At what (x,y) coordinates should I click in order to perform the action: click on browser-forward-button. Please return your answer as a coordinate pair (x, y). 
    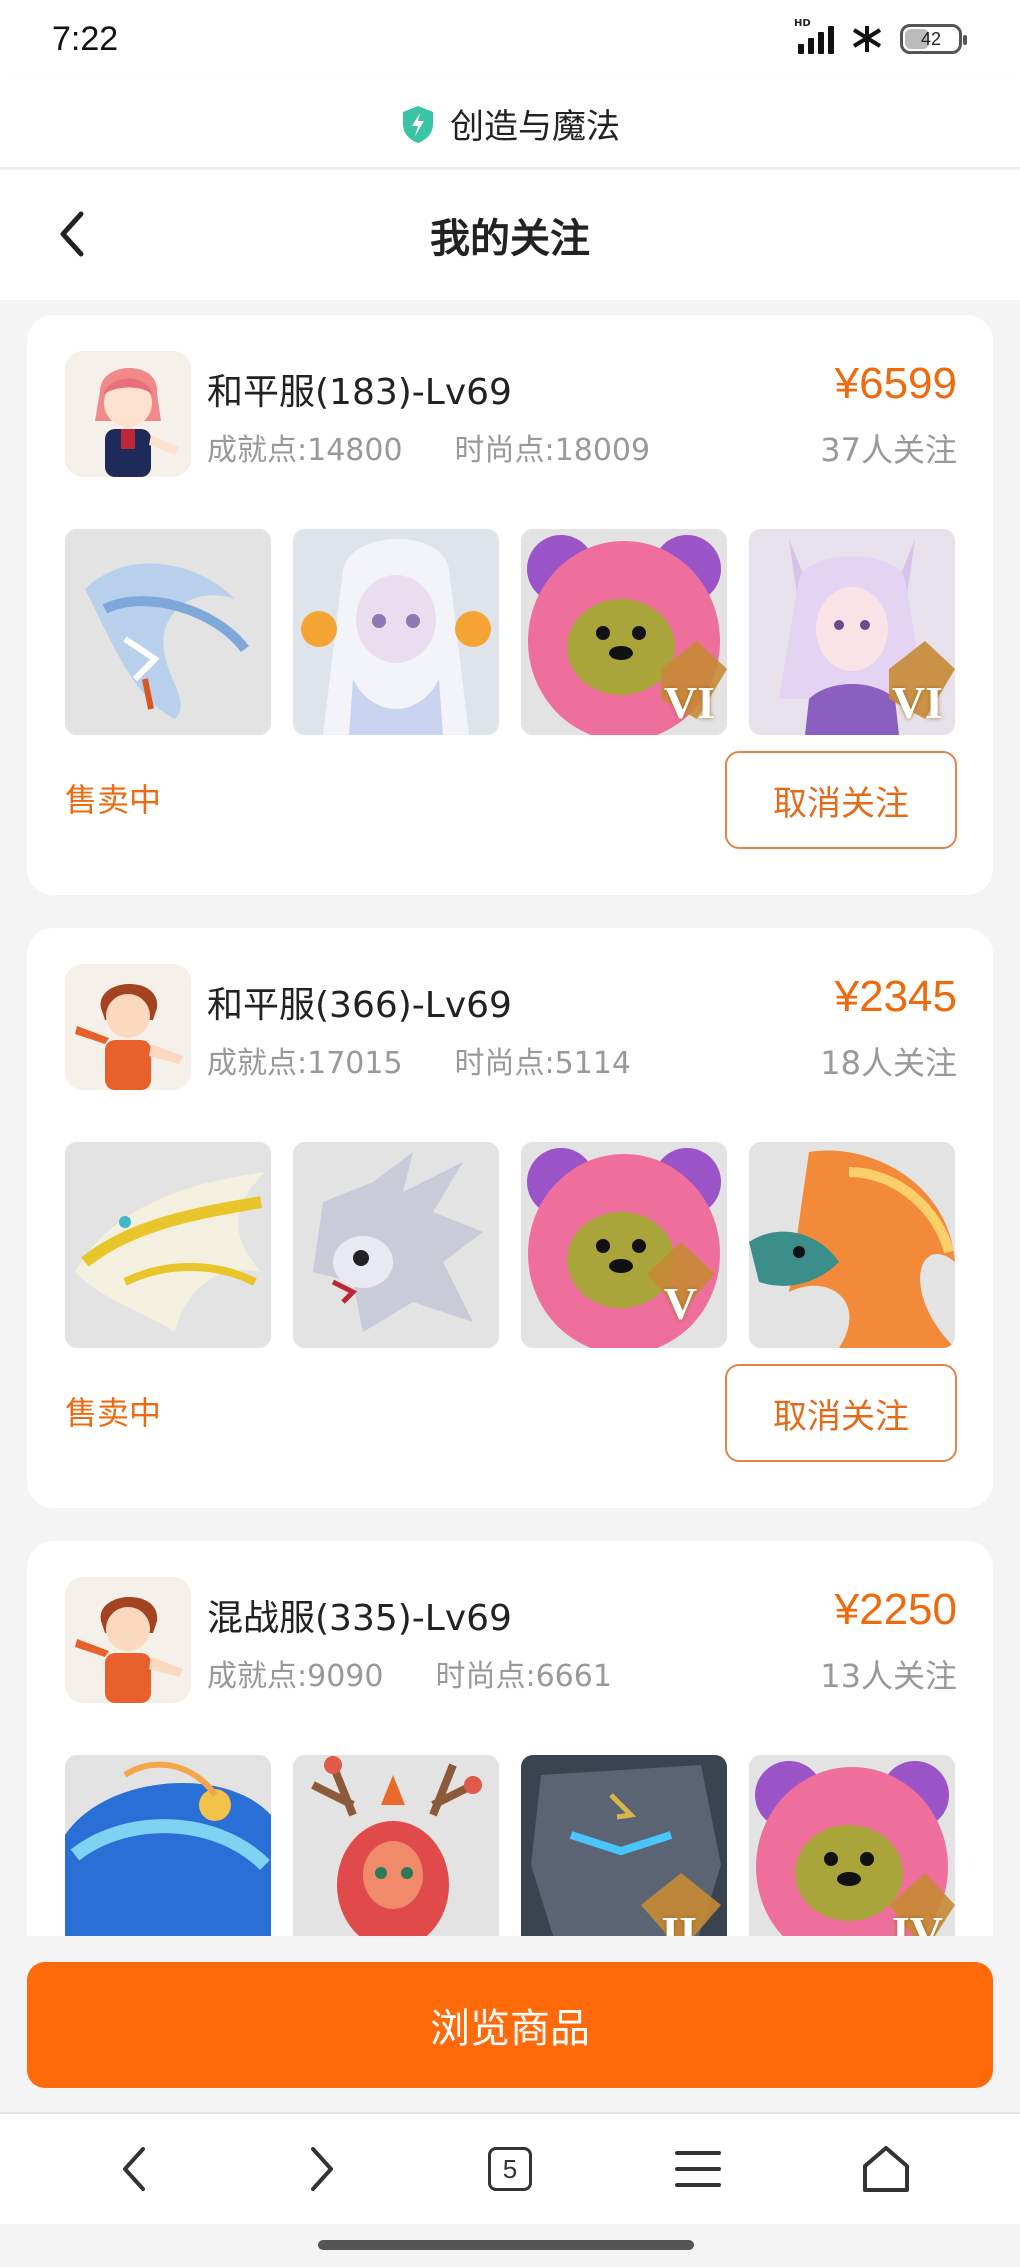
    Looking at the image, I should click on (322, 2169).